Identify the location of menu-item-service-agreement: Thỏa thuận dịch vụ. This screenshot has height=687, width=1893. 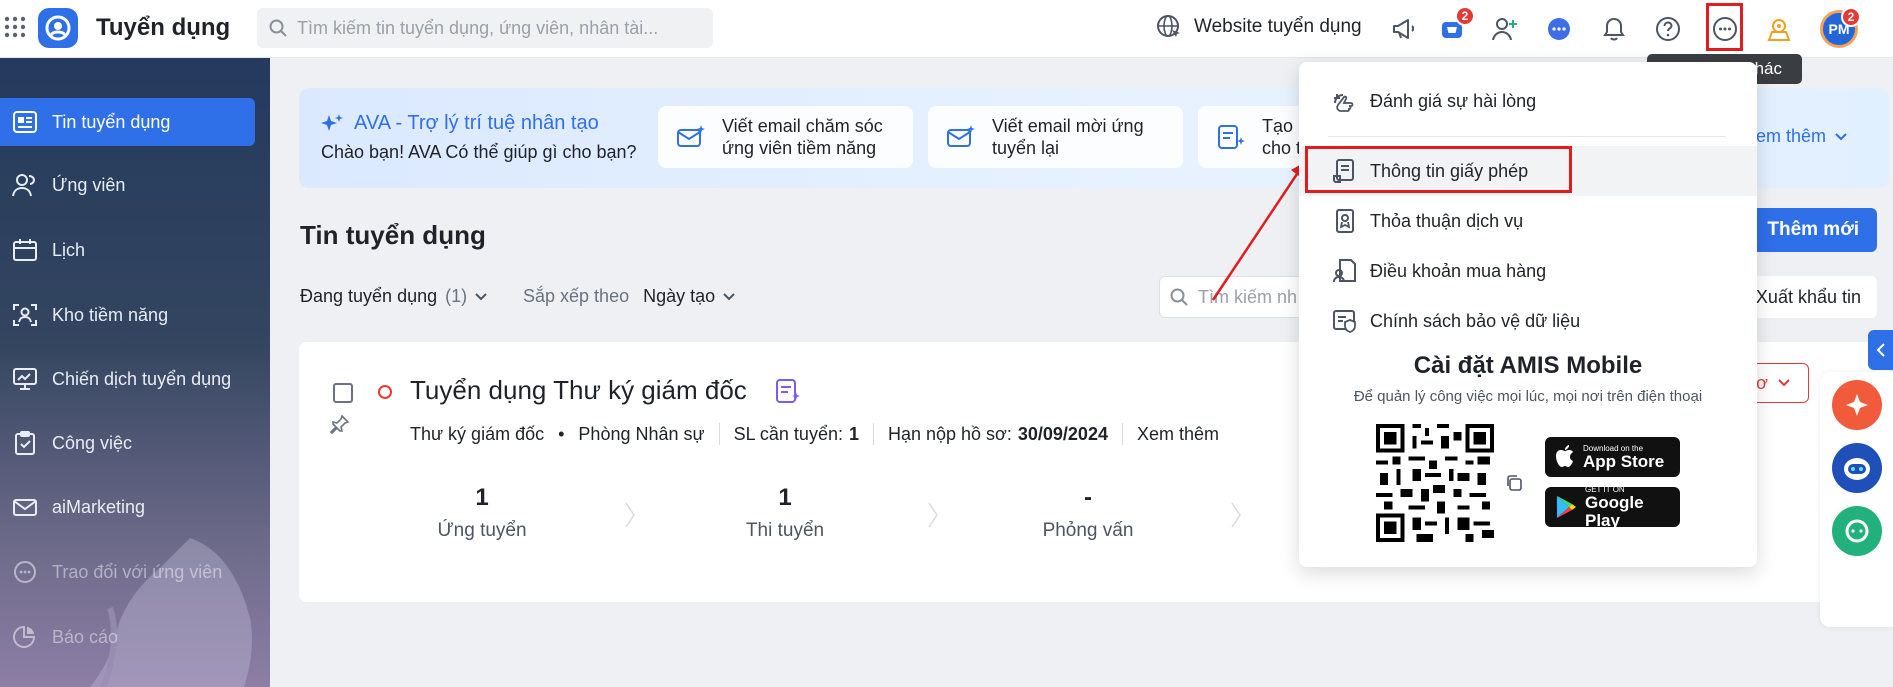
(1528, 221).